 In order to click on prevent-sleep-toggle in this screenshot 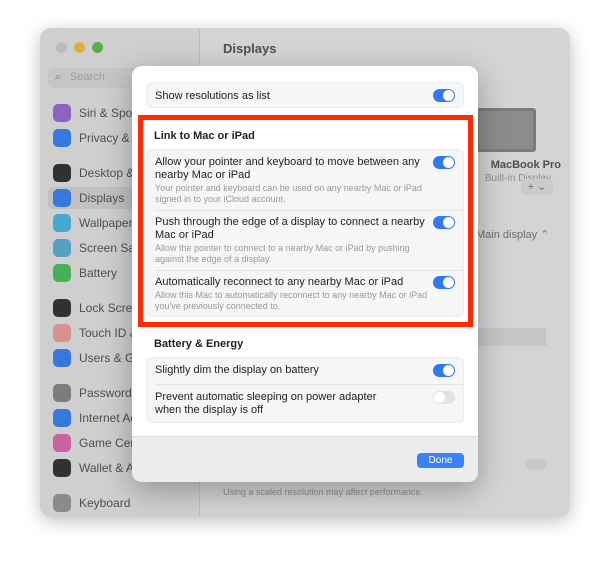, I will do `click(444, 397)`.